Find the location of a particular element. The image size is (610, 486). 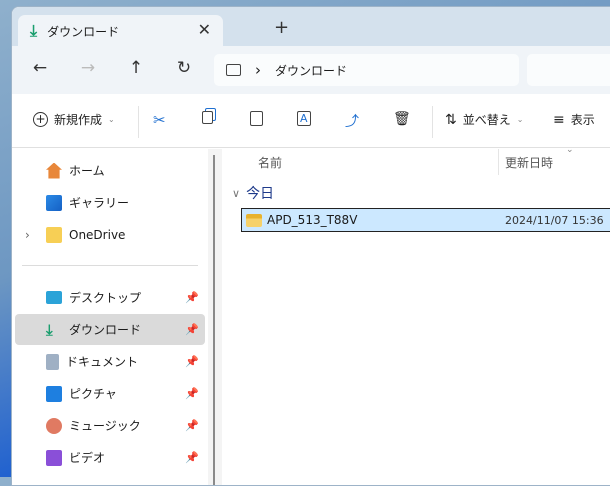

chevron-right-icon: › is located at coordinates (27, 235).